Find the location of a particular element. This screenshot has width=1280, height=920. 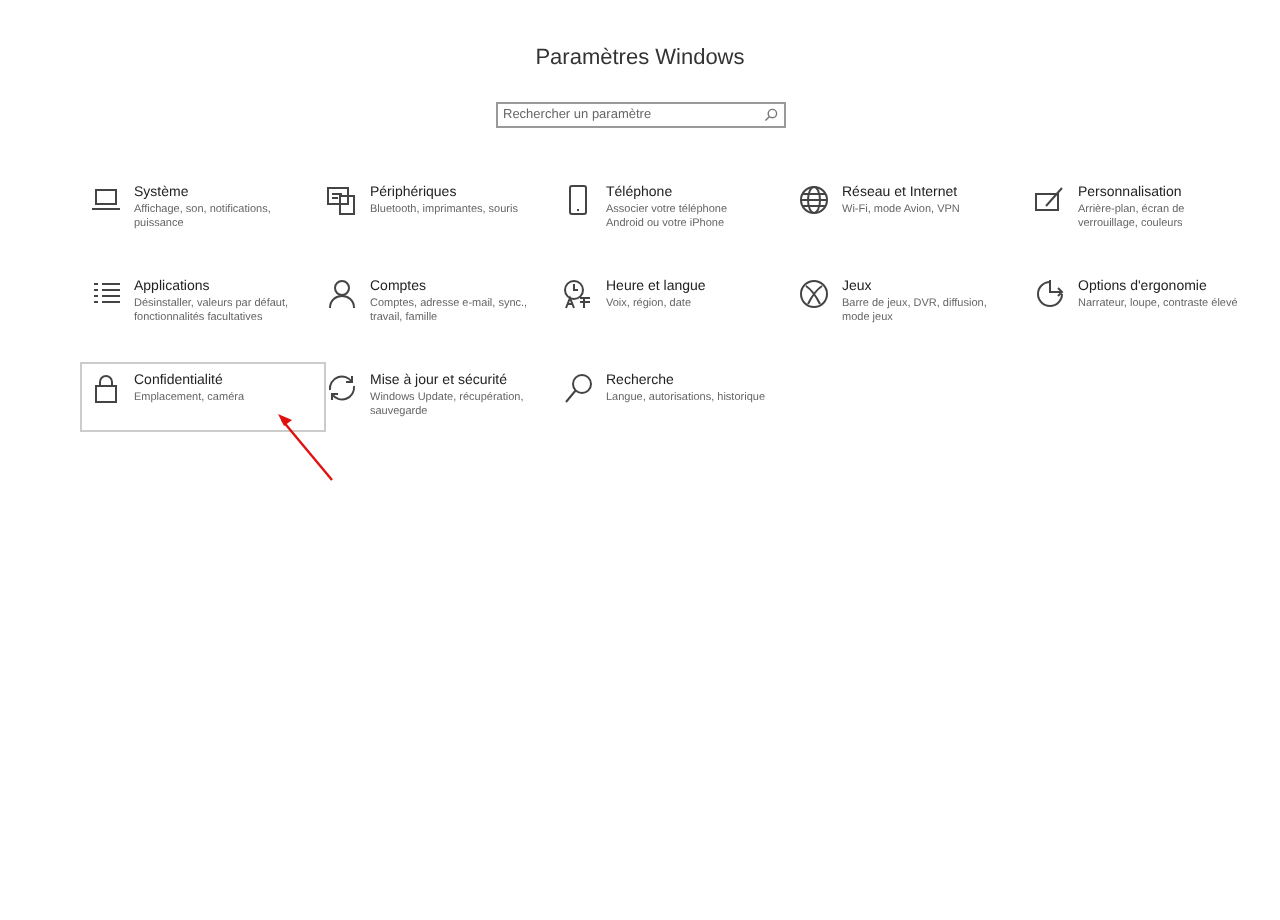

laptop-icon is located at coordinates (106, 200).